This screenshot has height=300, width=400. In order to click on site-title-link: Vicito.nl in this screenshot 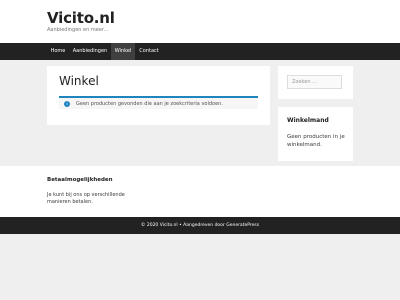, I will do `click(81, 18)`.